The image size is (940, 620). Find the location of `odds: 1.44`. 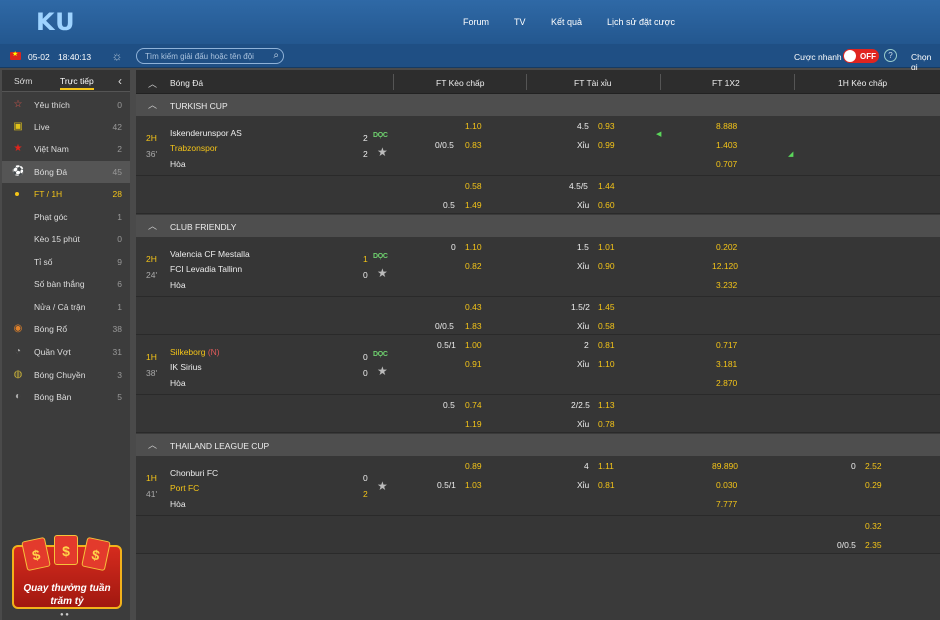

odds: 1.44 is located at coordinates (606, 186).